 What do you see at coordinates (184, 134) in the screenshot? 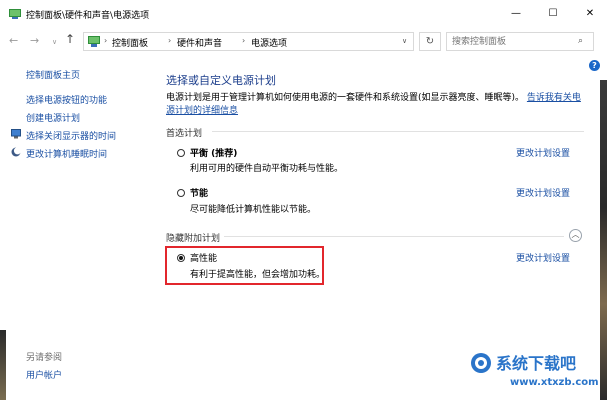
I see `preferred-plans-heading: 首选计划` at bounding box center [184, 134].